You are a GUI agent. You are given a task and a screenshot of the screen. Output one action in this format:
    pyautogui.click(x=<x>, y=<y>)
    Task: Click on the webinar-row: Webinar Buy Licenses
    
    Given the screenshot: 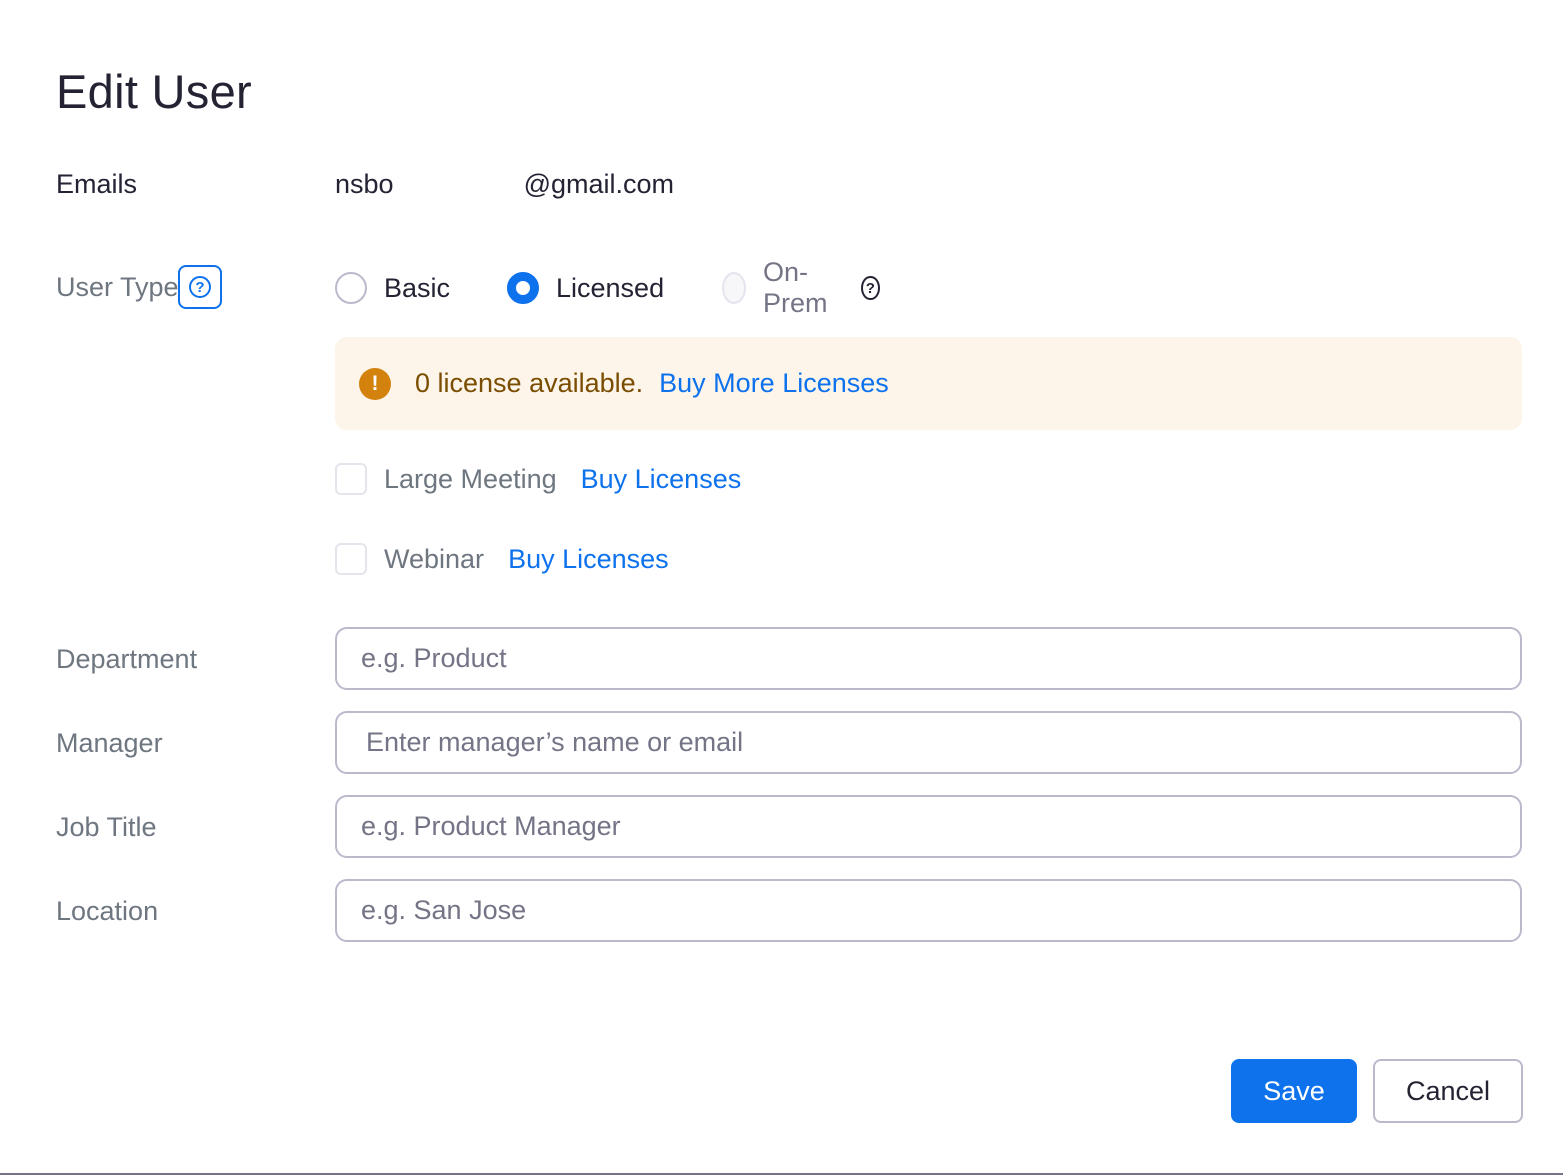 What is the action you would take?
    pyautogui.click(x=502, y=559)
    